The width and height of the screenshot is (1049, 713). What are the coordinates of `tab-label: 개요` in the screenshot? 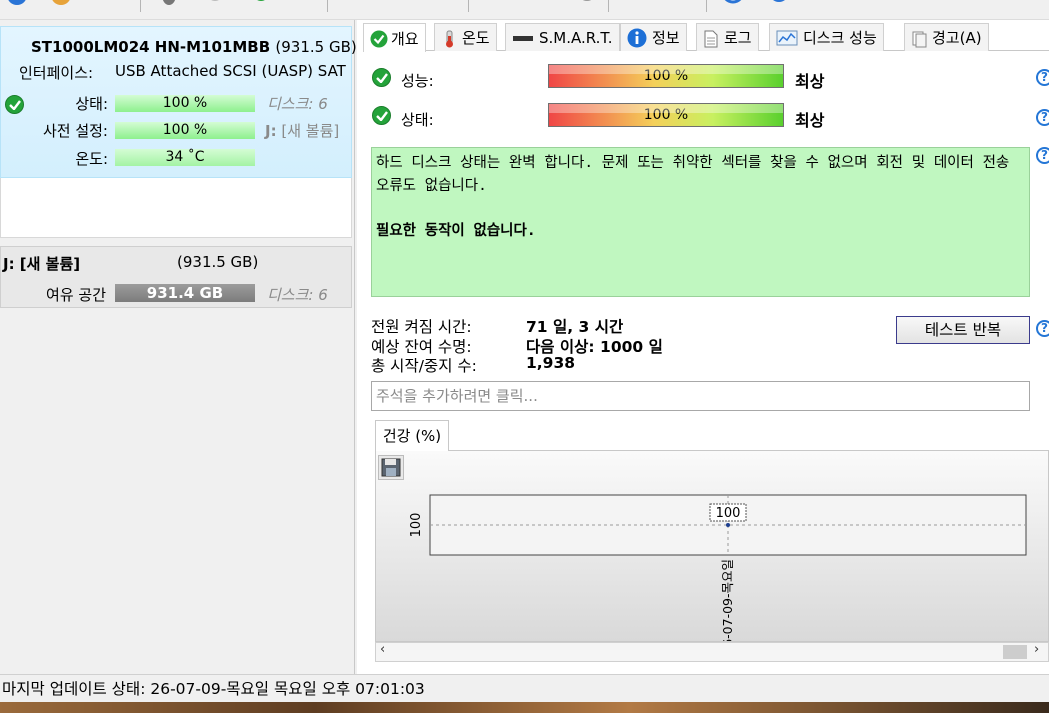 It's located at (405, 38).